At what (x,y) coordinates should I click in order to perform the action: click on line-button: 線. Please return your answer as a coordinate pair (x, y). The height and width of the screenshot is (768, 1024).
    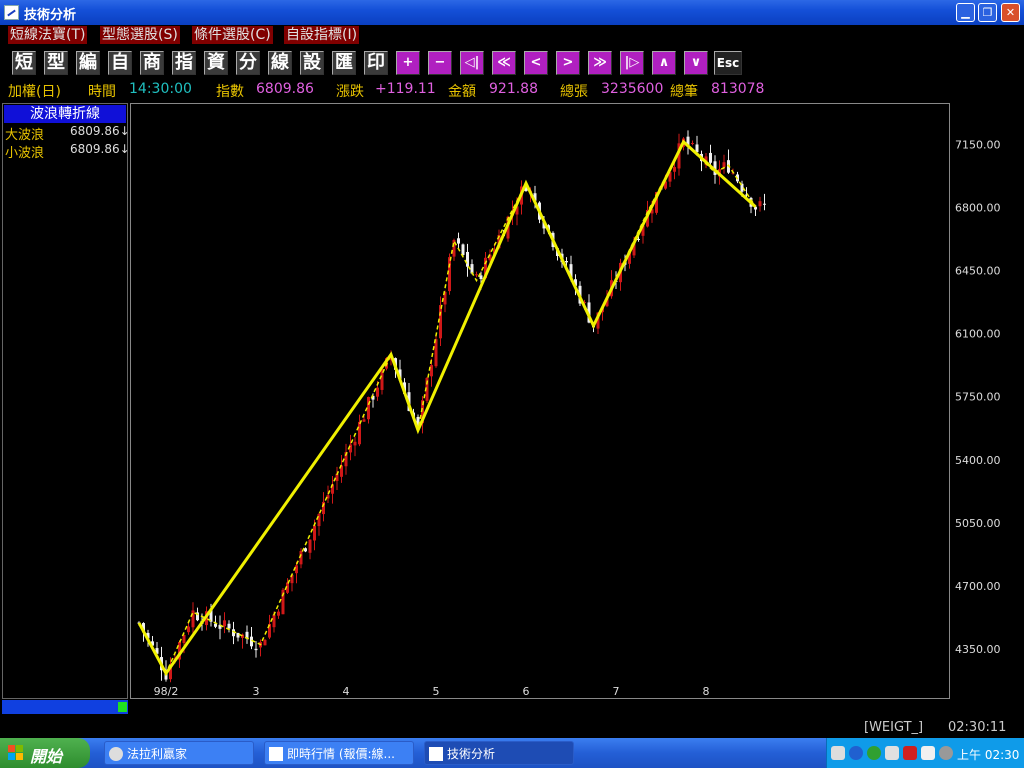
    Looking at the image, I should click on (280, 63).